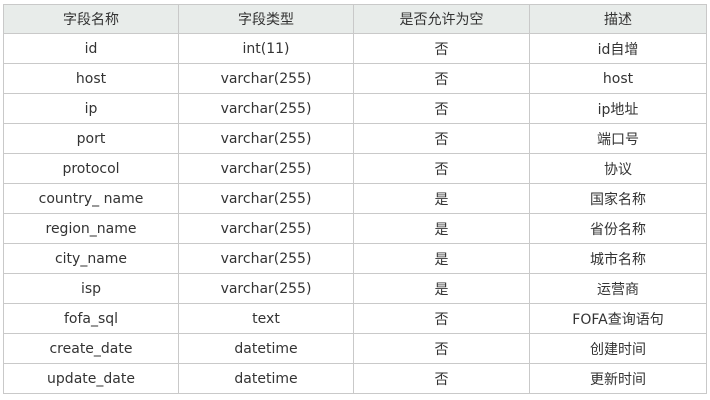  I want to click on cell-field-name: update_date, so click(91, 378).